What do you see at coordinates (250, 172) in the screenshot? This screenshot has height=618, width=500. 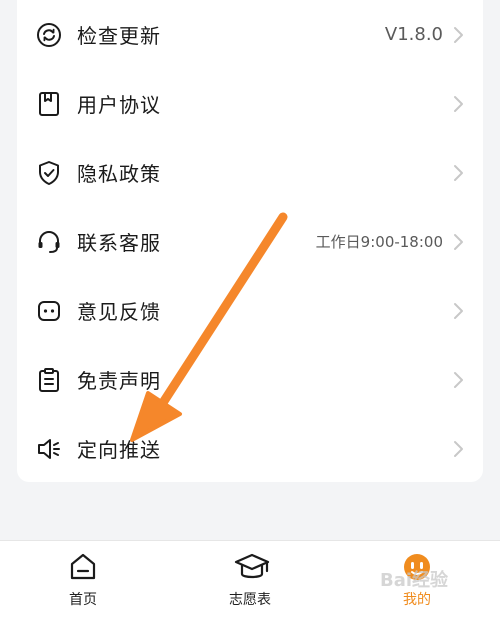 I see `settings-item-privacy-policy: 隐私政策` at bounding box center [250, 172].